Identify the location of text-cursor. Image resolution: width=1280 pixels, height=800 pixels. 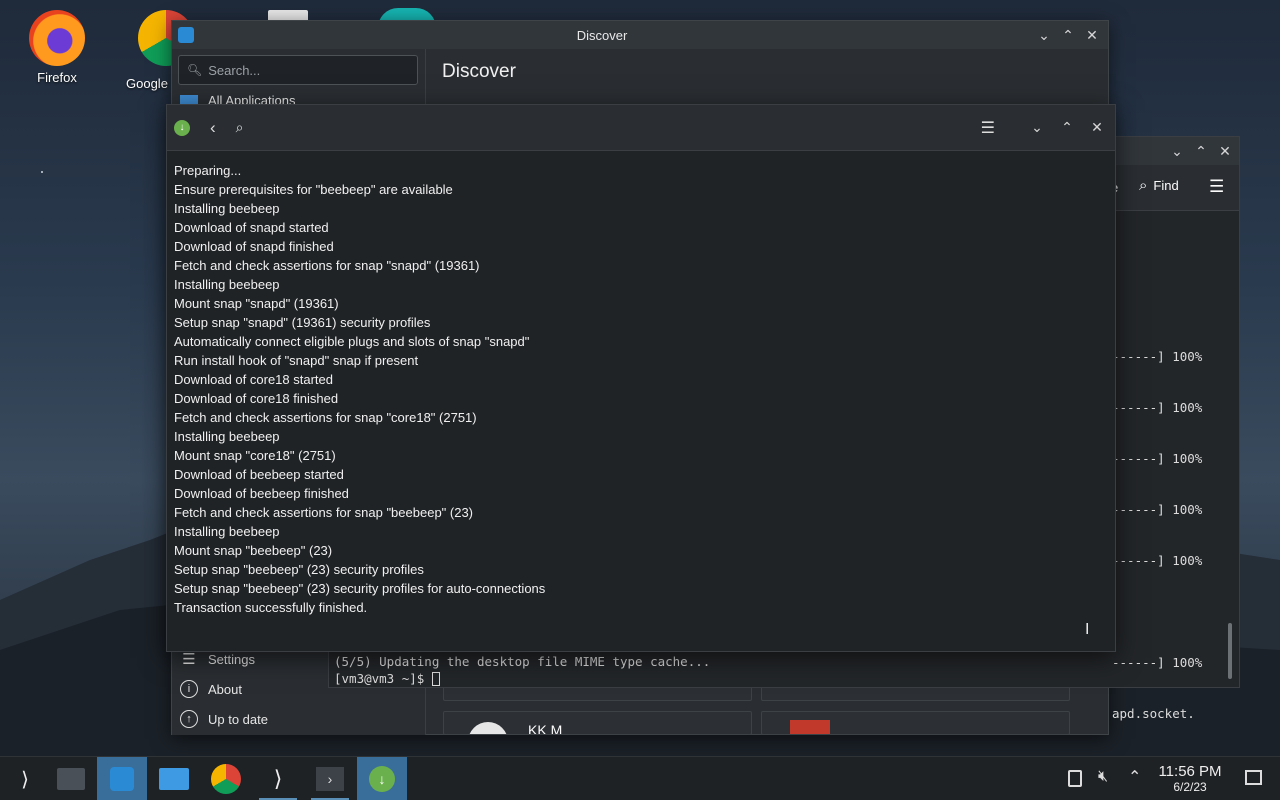
(435, 678).